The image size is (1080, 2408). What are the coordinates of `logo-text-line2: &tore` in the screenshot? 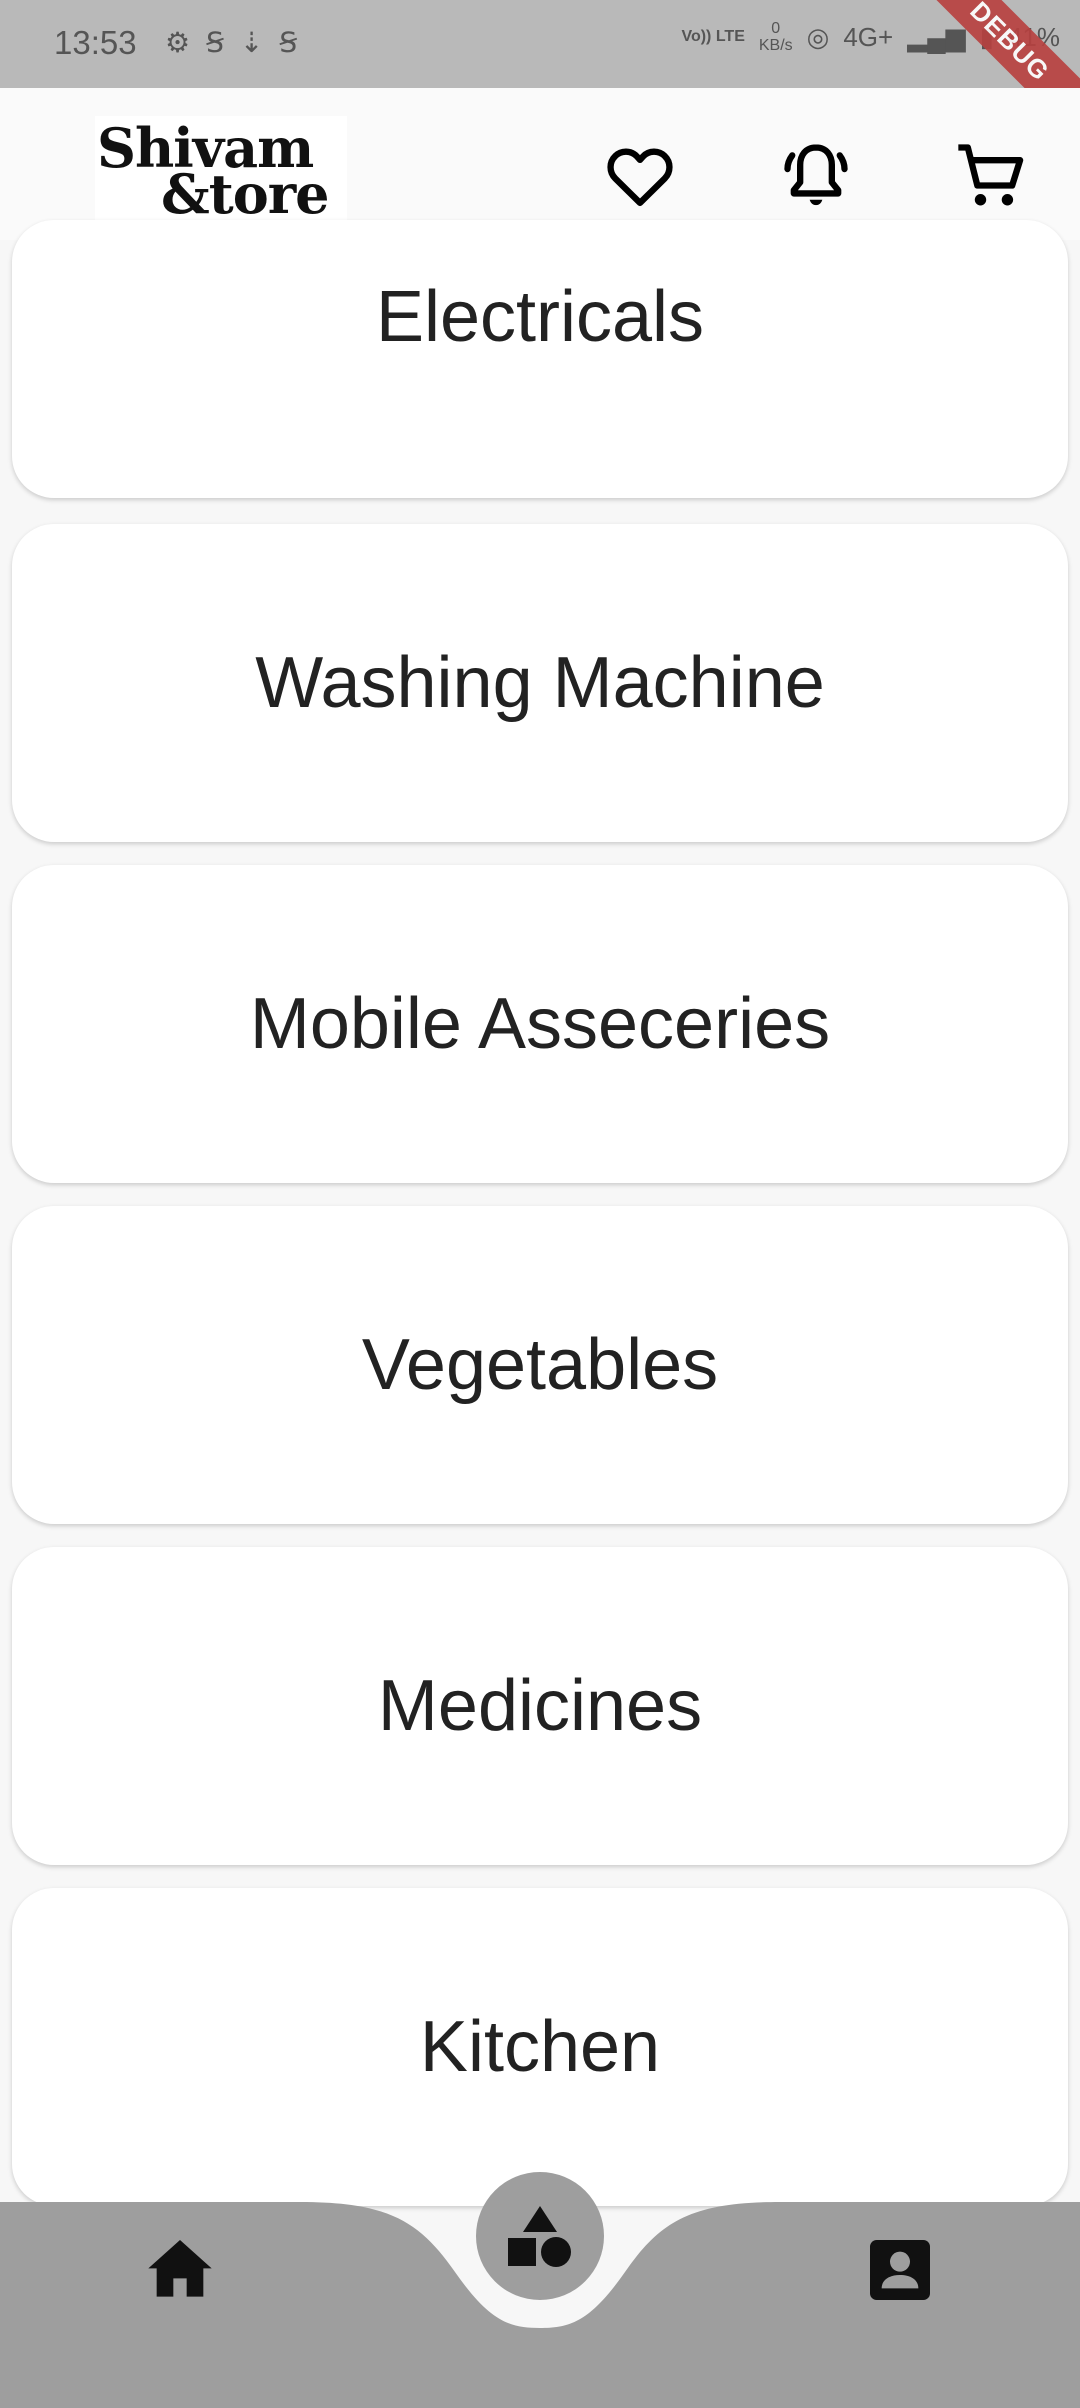 It's located at (245, 194).